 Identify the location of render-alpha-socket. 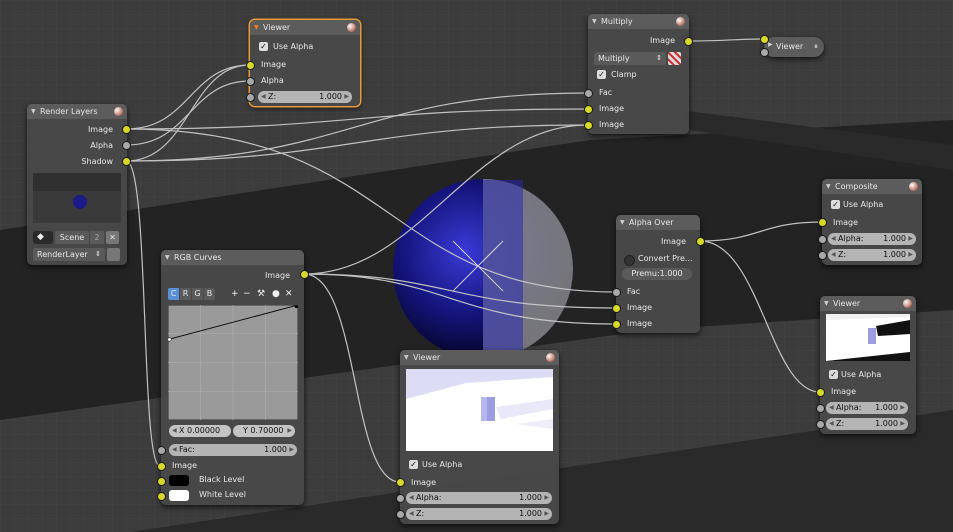
(126, 145).